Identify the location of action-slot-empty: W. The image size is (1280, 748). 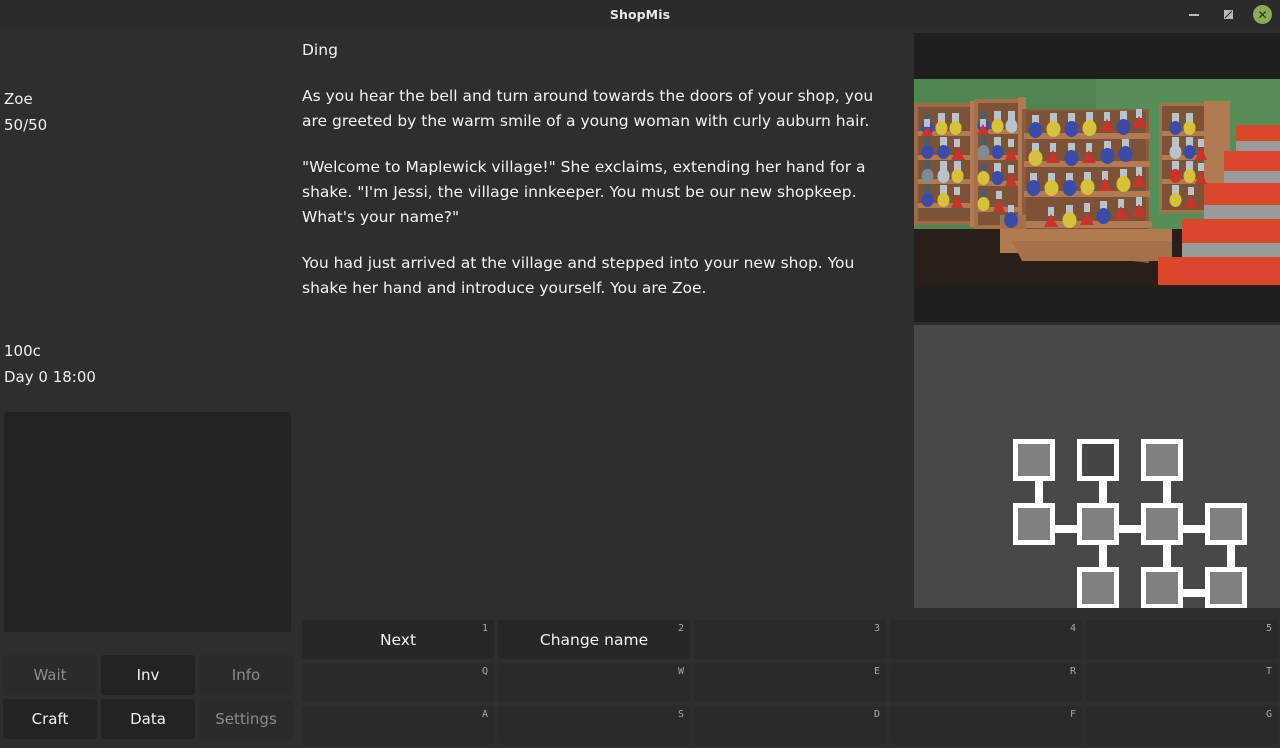
(594, 682).